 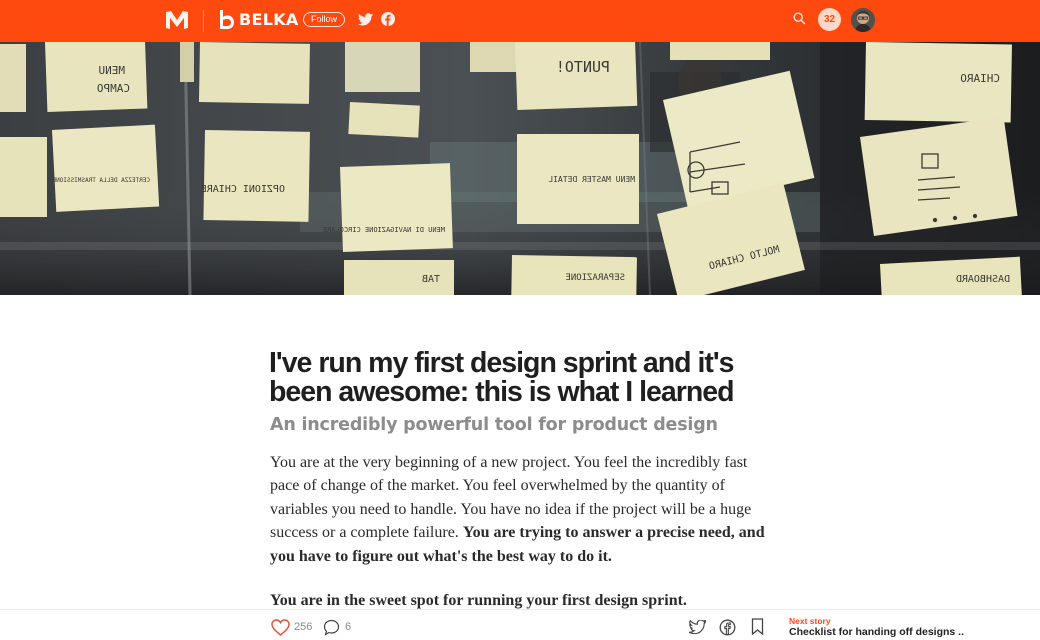 I want to click on facebook-share-icon, so click(x=727, y=627).